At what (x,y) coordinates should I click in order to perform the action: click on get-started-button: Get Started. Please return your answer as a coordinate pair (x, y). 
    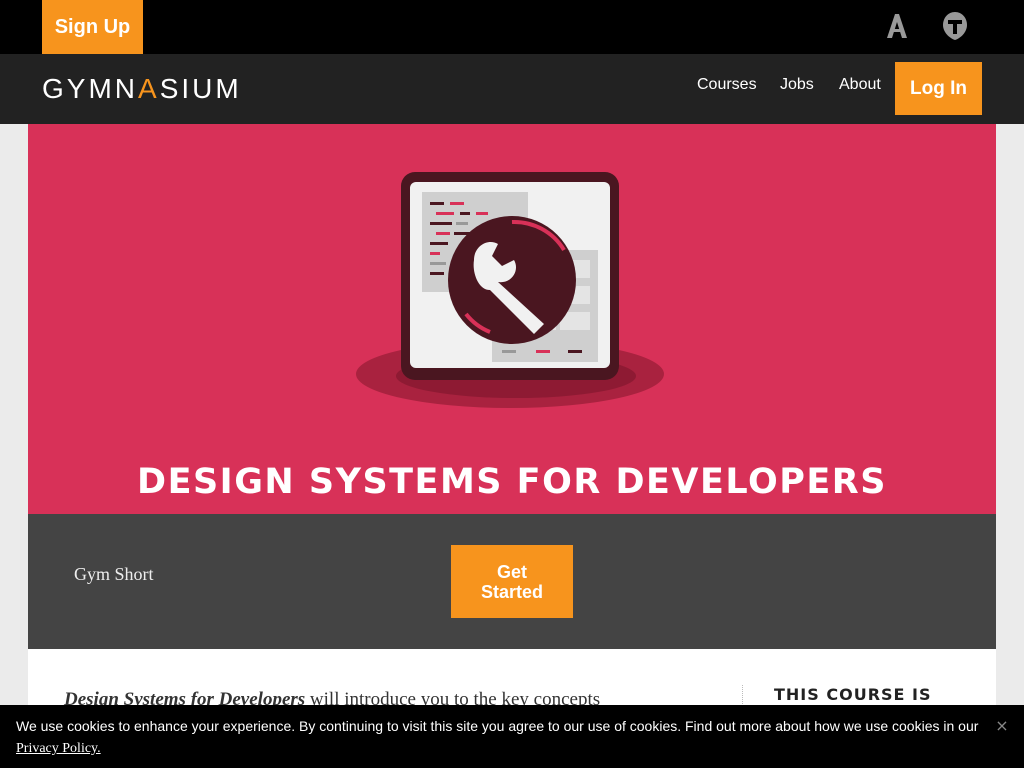
    Looking at the image, I should click on (512, 581).